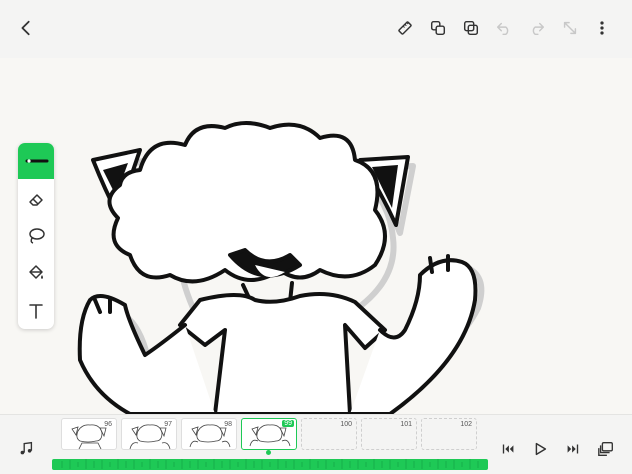 The image size is (632, 474). Describe the element at coordinates (288, 423) in the screenshot. I see `frame-number: 99` at that location.